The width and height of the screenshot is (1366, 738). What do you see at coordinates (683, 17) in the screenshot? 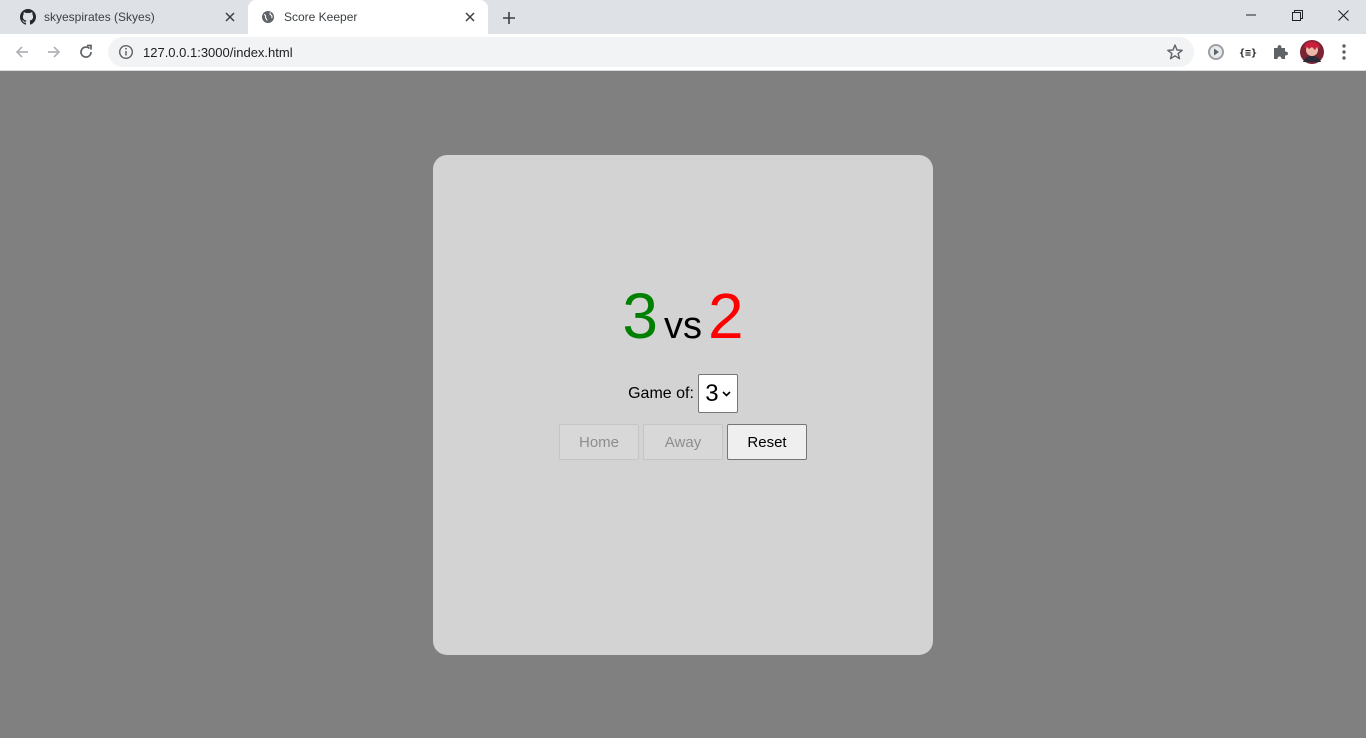
I see `tab-strip: skyespirates (Skyes) Score Keeper` at bounding box center [683, 17].